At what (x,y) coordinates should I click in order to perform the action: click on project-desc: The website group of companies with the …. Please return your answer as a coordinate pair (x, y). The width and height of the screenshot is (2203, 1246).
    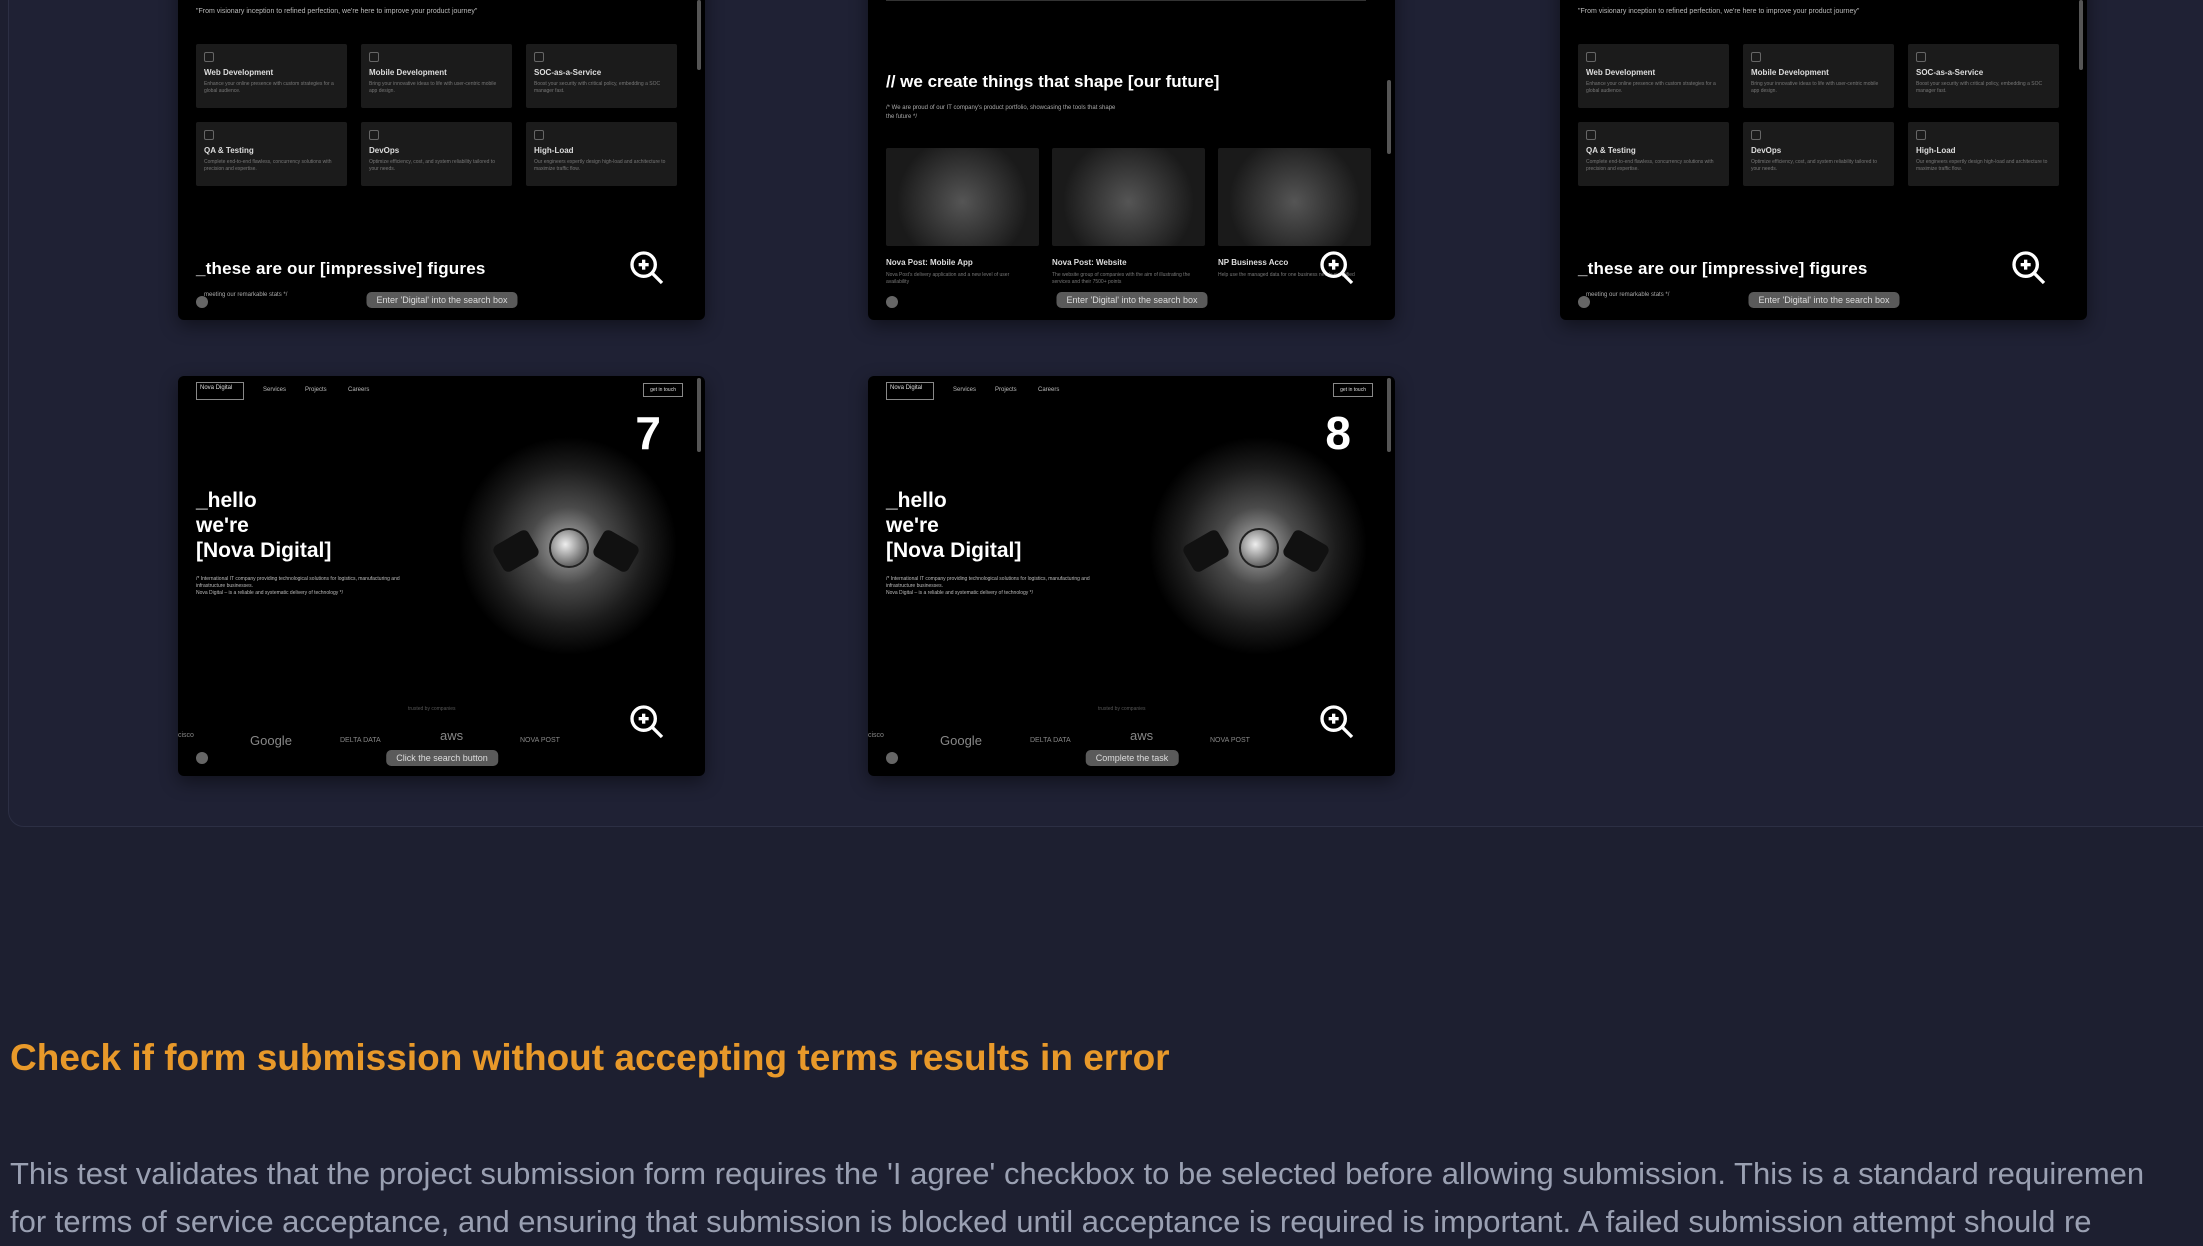
    Looking at the image, I should click on (1121, 278).